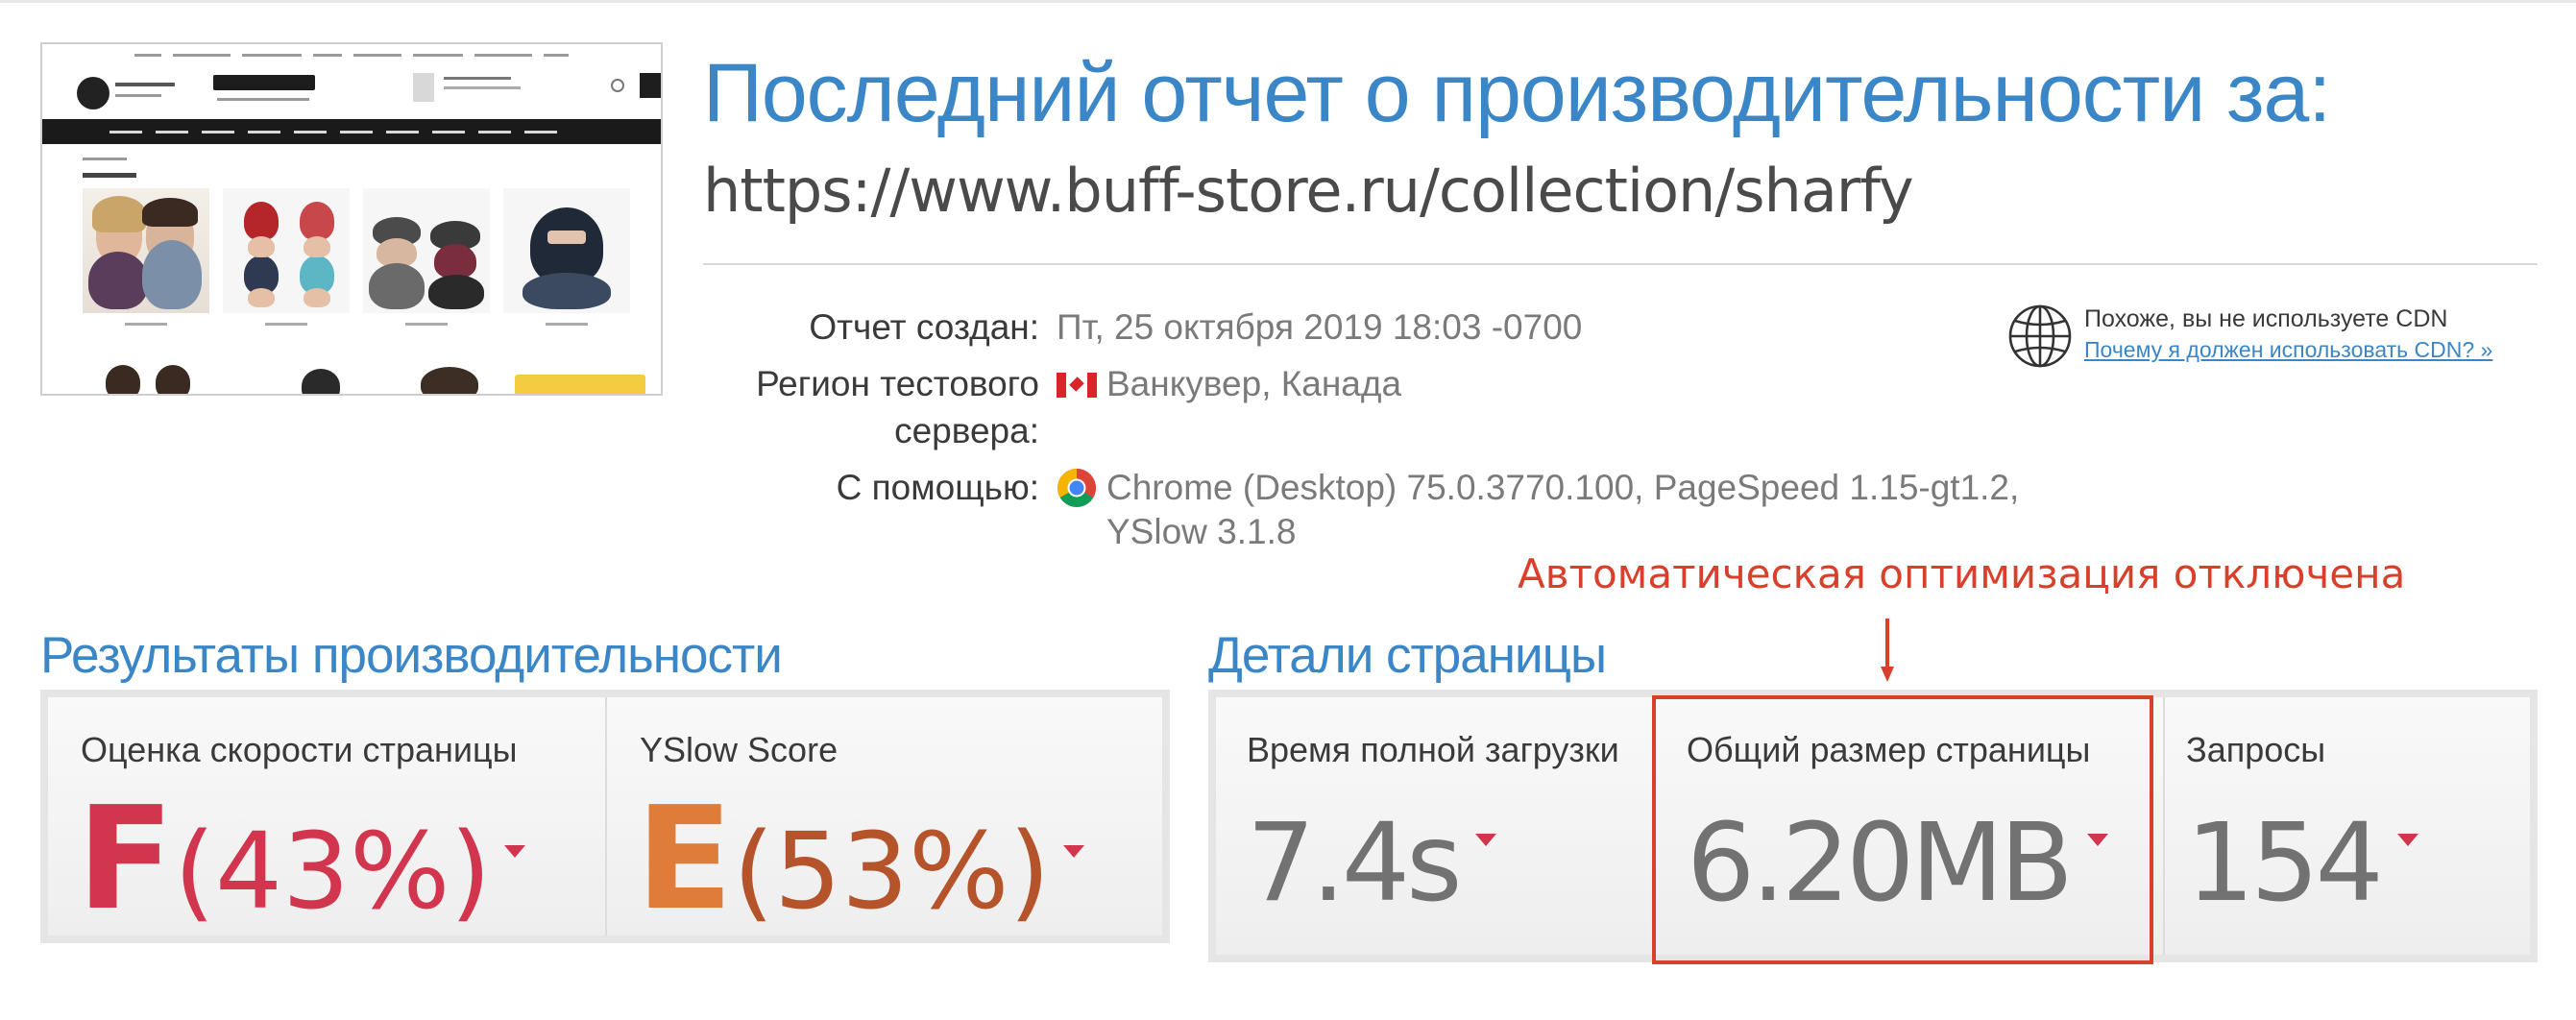 The image size is (2576, 1020). I want to click on report-created-label: Отчет создан:, so click(924, 327).